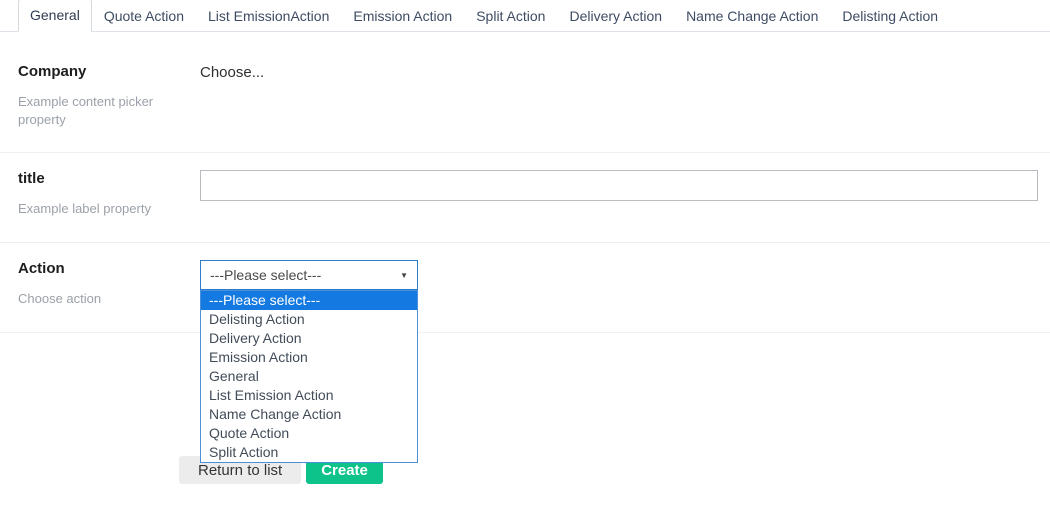 The image size is (1050, 509). Describe the element at coordinates (890, 16) in the screenshot. I see `tab-delisting-action: Delisting Action` at that location.